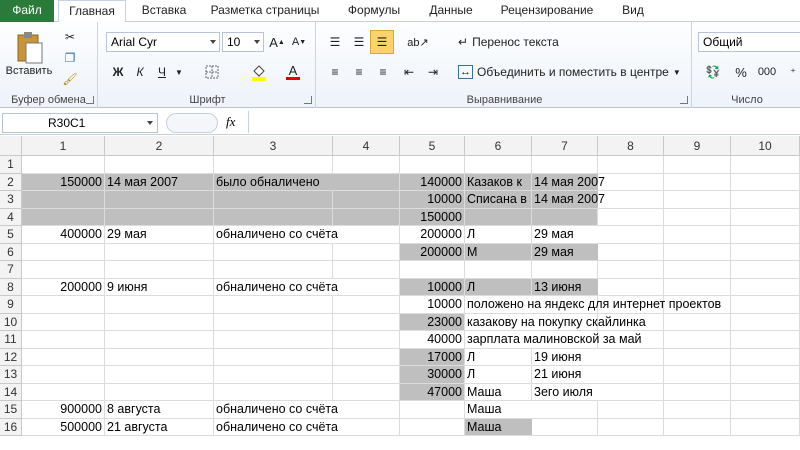 The image size is (800, 450). Describe the element at coordinates (308, 100) in the screenshot. I see `font-launcher-icon` at that location.